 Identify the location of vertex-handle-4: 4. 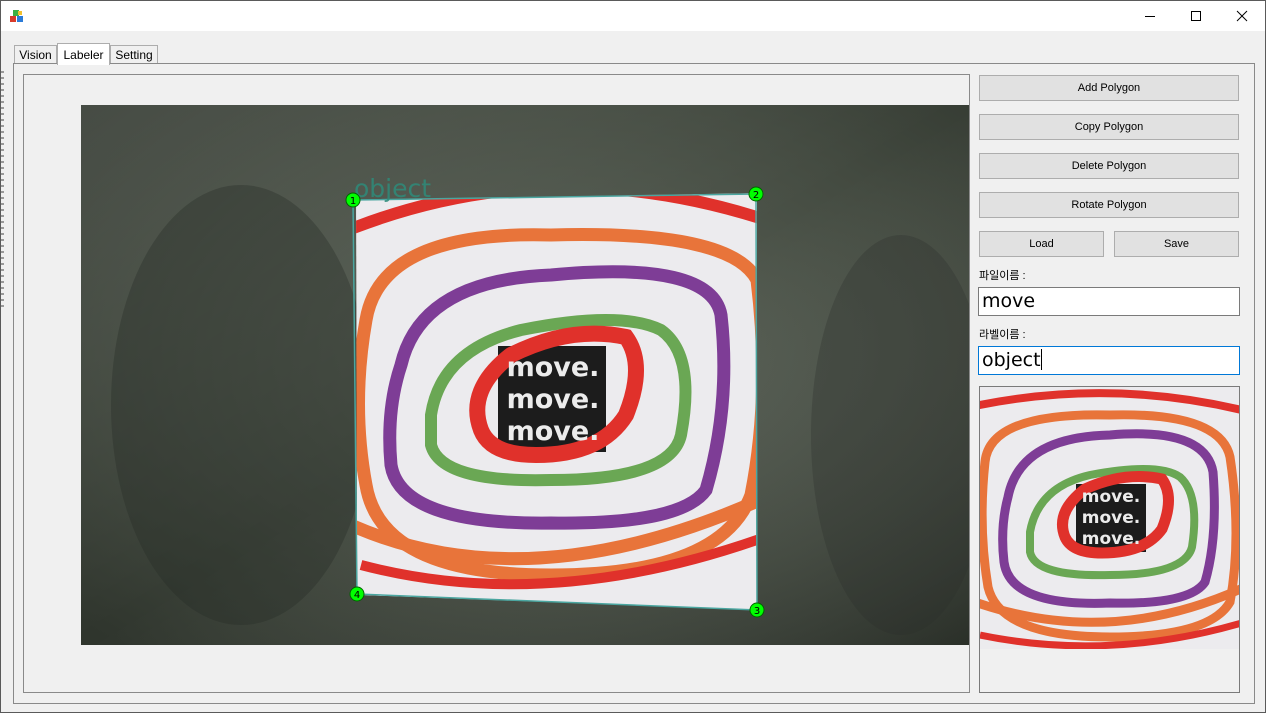
(357, 594).